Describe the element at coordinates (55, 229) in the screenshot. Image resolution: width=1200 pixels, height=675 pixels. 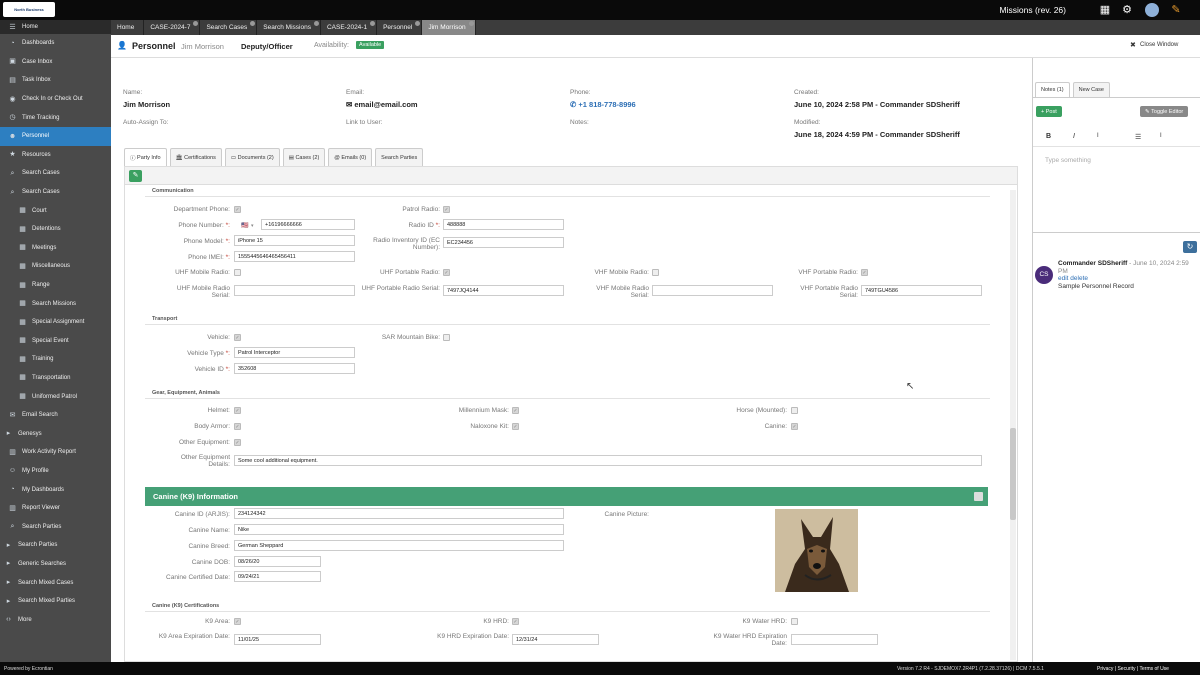
I see `sidebar-item-detentions: ▦ Detentions` at that location.